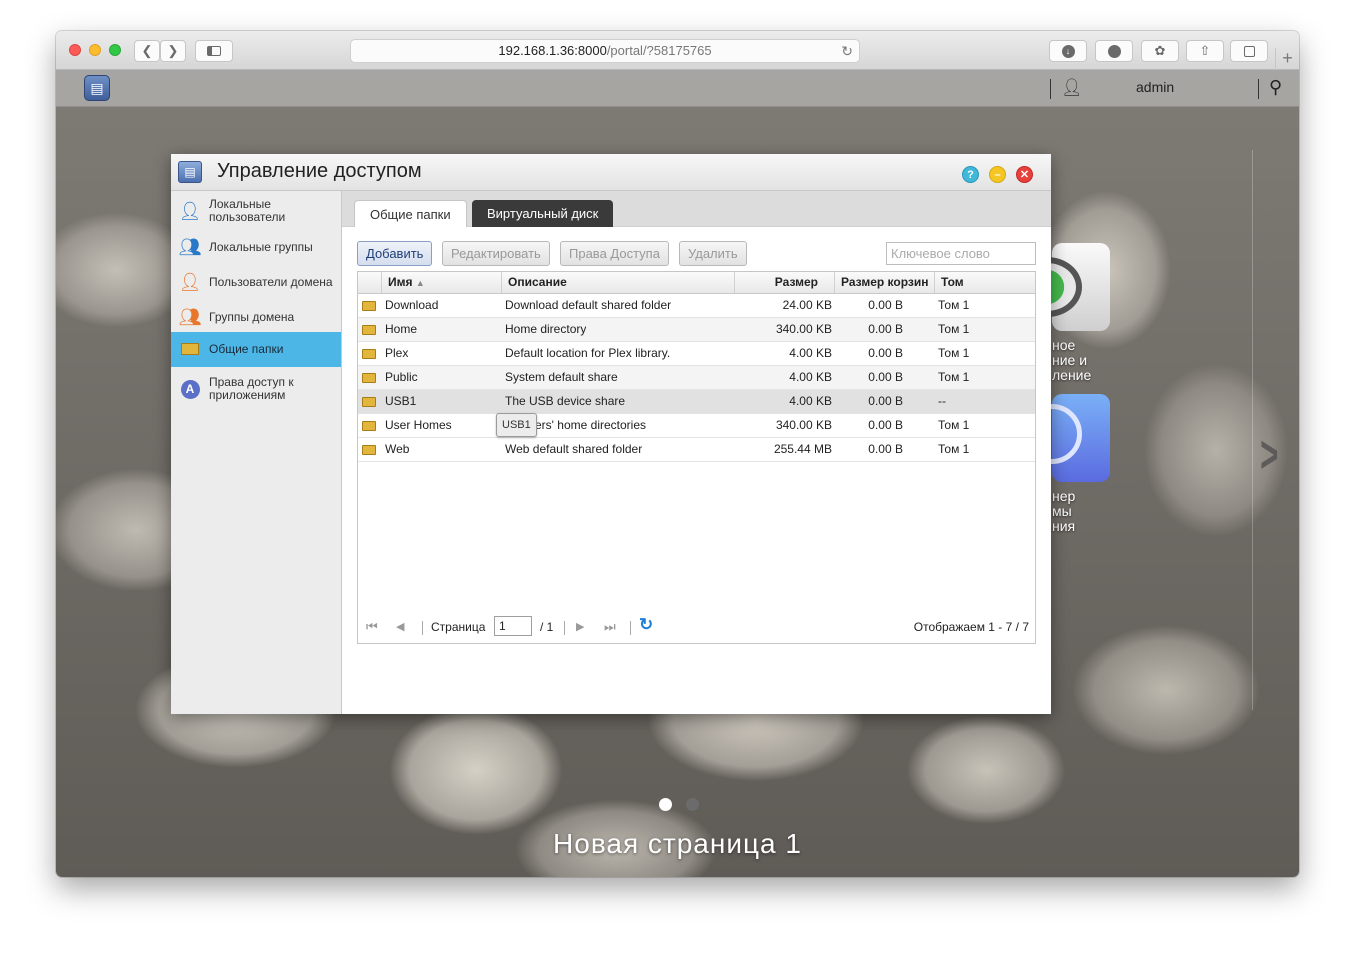 Image resolution: width=1355 pixels, height=957 pixels. Describe the element at coordinates (985, 282) in the screenshot. I see `column-header-volume: Том` at that location.